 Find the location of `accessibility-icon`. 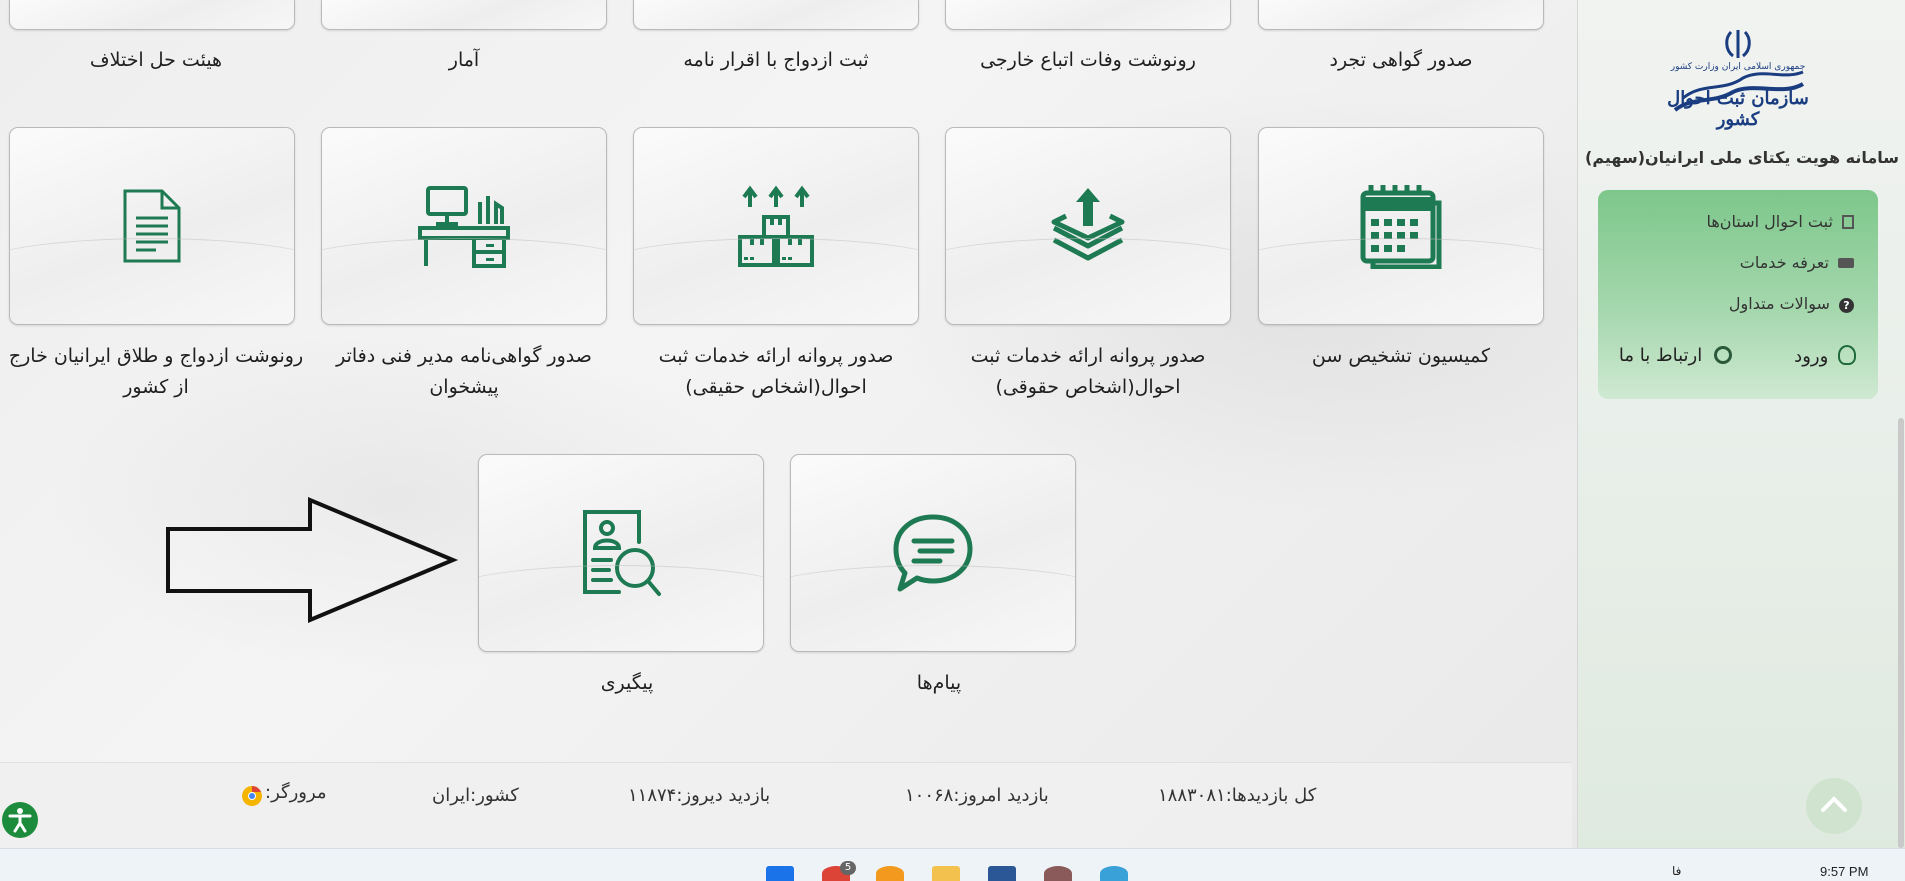

accessibility-icon is located at coordinates (20, 820).